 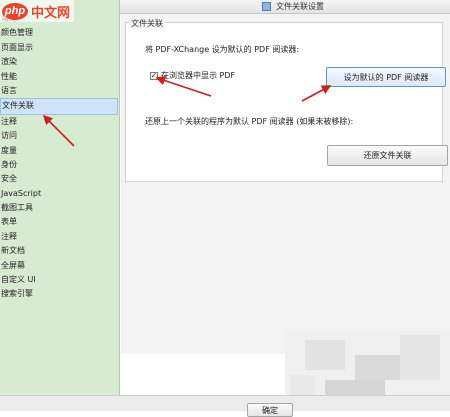 I want to click on sidebar-item-custom-ui: 自定义 UI, so click(x=60, y=280).